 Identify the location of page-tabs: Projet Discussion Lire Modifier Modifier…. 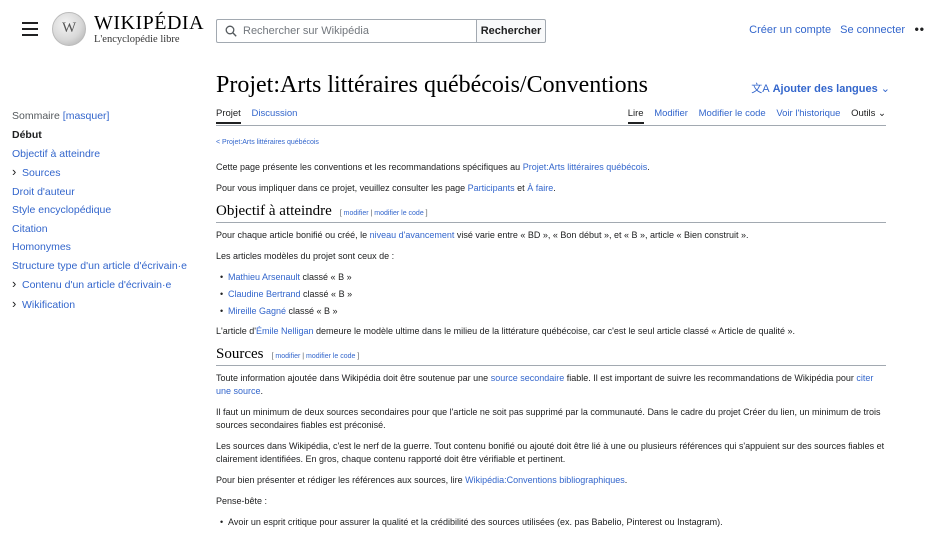
(551, 117).